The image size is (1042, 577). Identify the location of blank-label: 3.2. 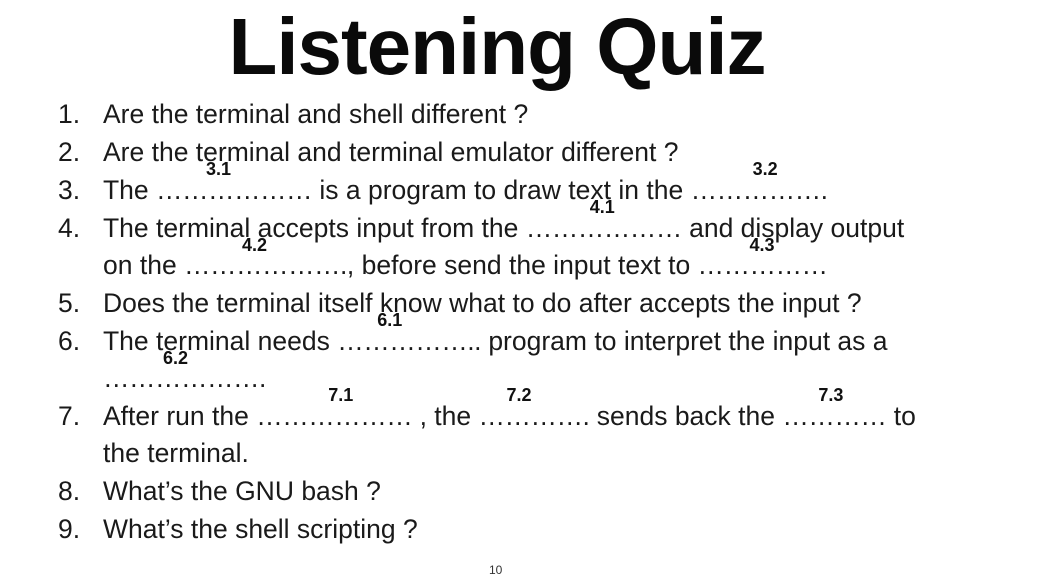
(765, 169).